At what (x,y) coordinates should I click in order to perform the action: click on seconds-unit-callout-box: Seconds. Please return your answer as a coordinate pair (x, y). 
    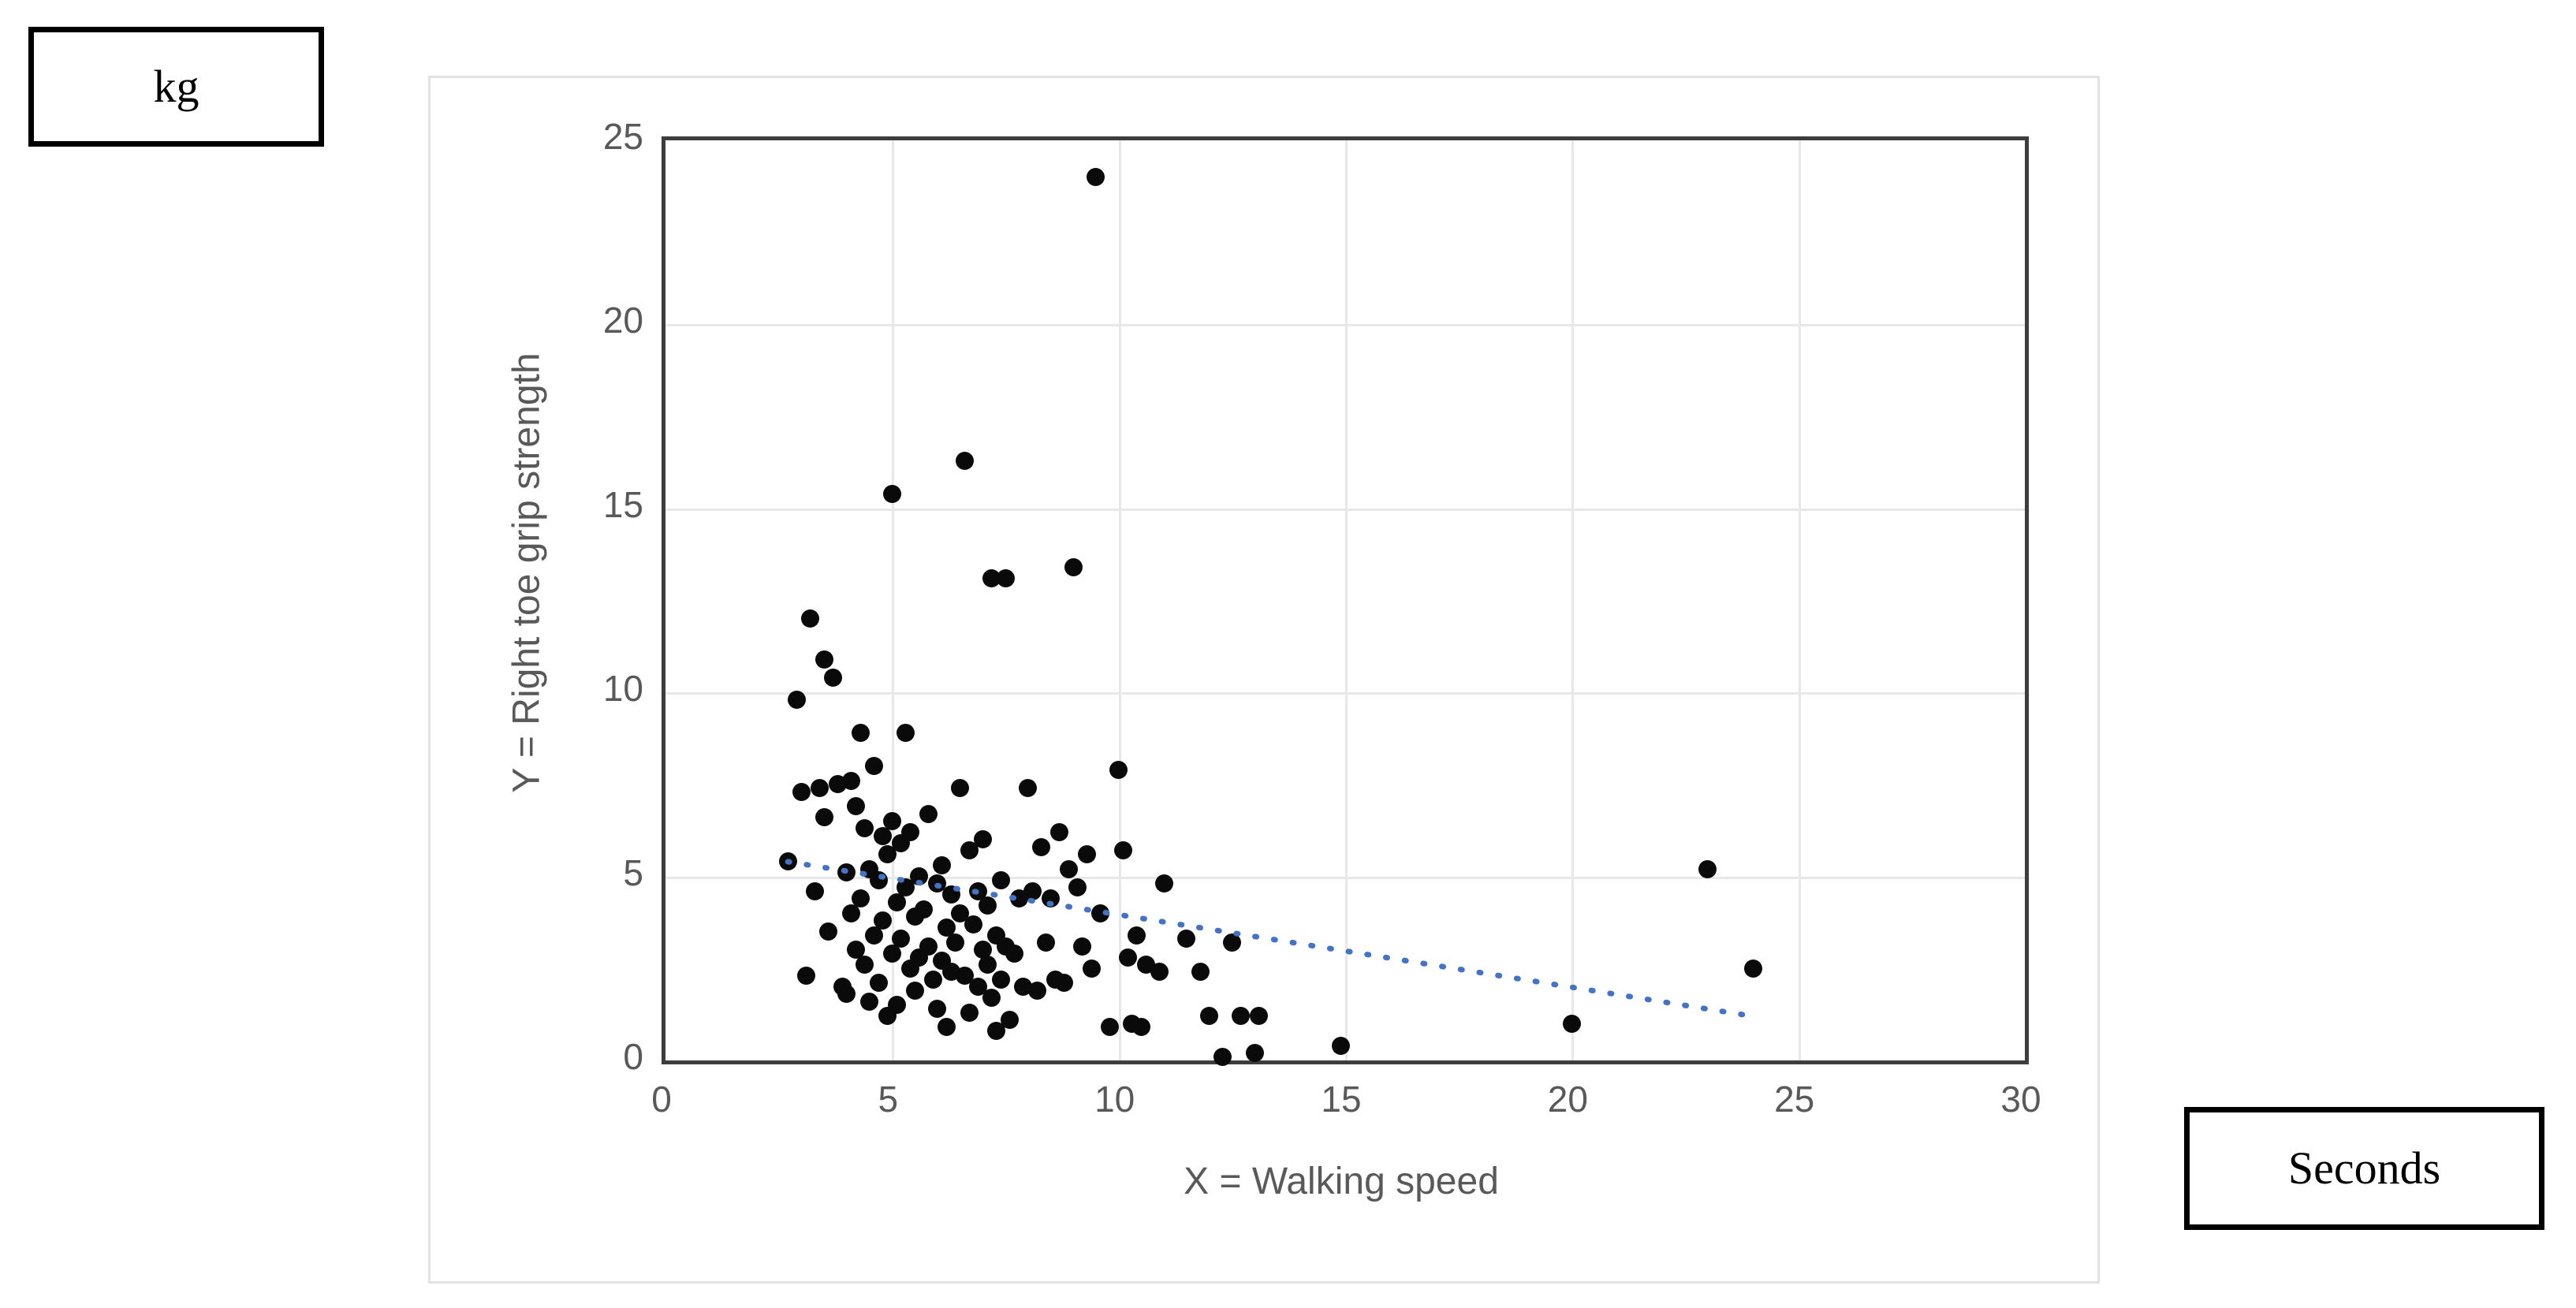
    Looking at the image, I should click on (2364, 1168).